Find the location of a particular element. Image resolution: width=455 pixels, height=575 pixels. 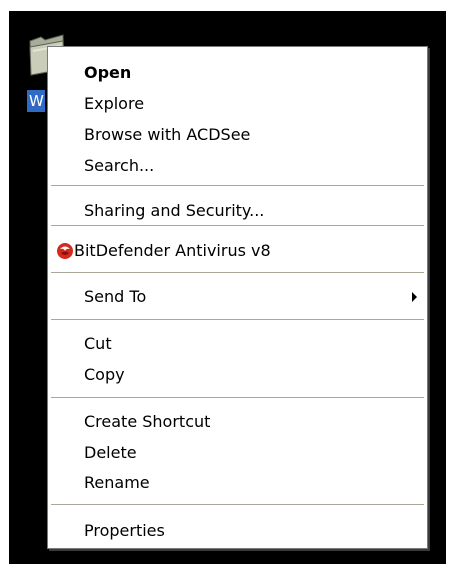

menu-item-copy: Copy is located at coordinates (237, 375).